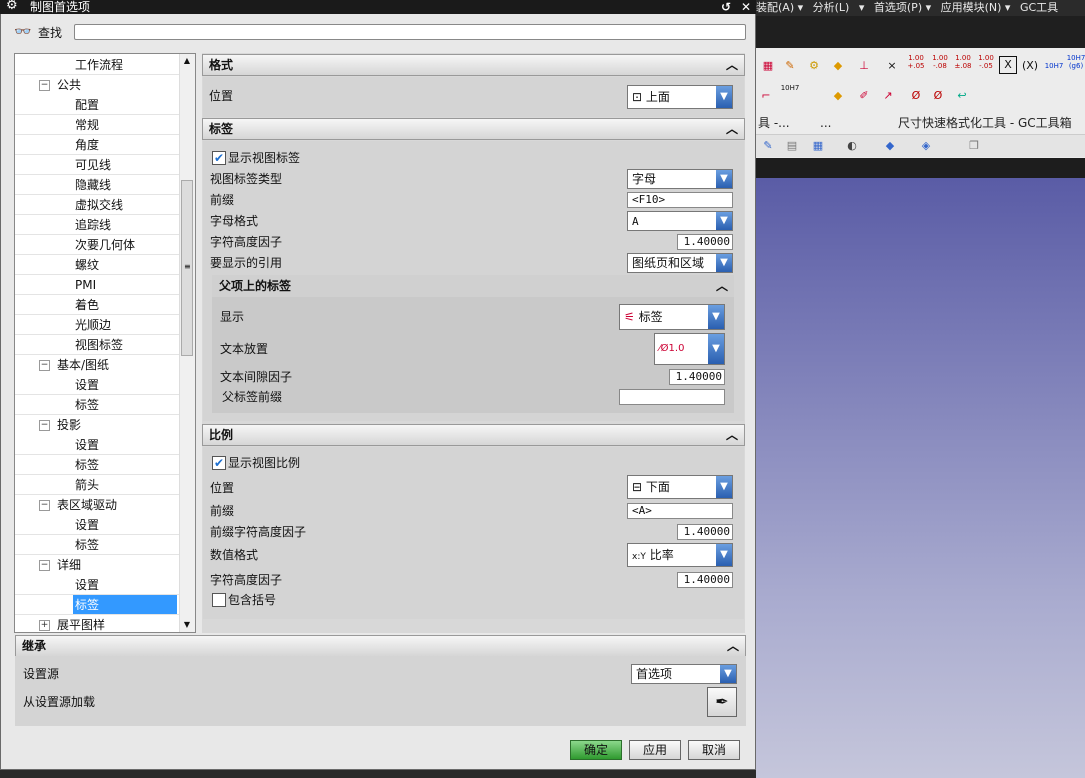 The width and height of the screenshot is (1085, 778). What do you see at coordinates (473, 129) in the screenshot?
I see `label-section-header: 标签 ︿` at bounding box center [473, 129].